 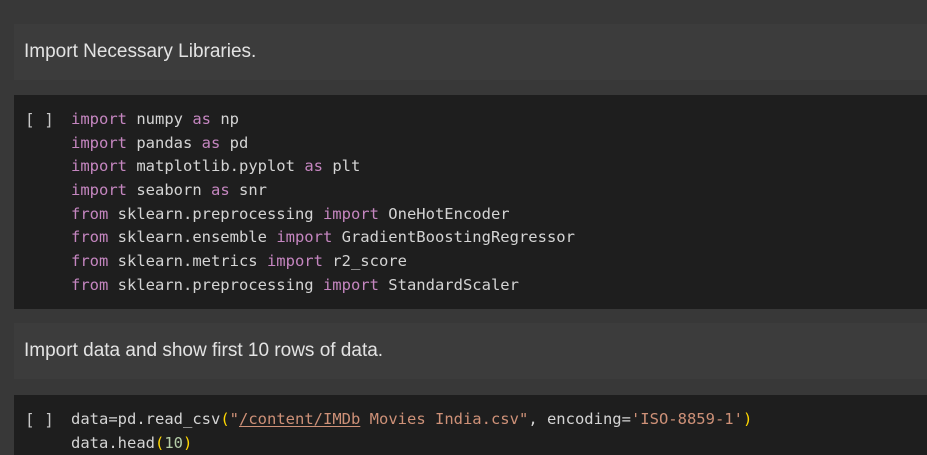 I want to click on markdown-cell-import-libraries: Import Necessary Libraries., so click(x=470, y=52).